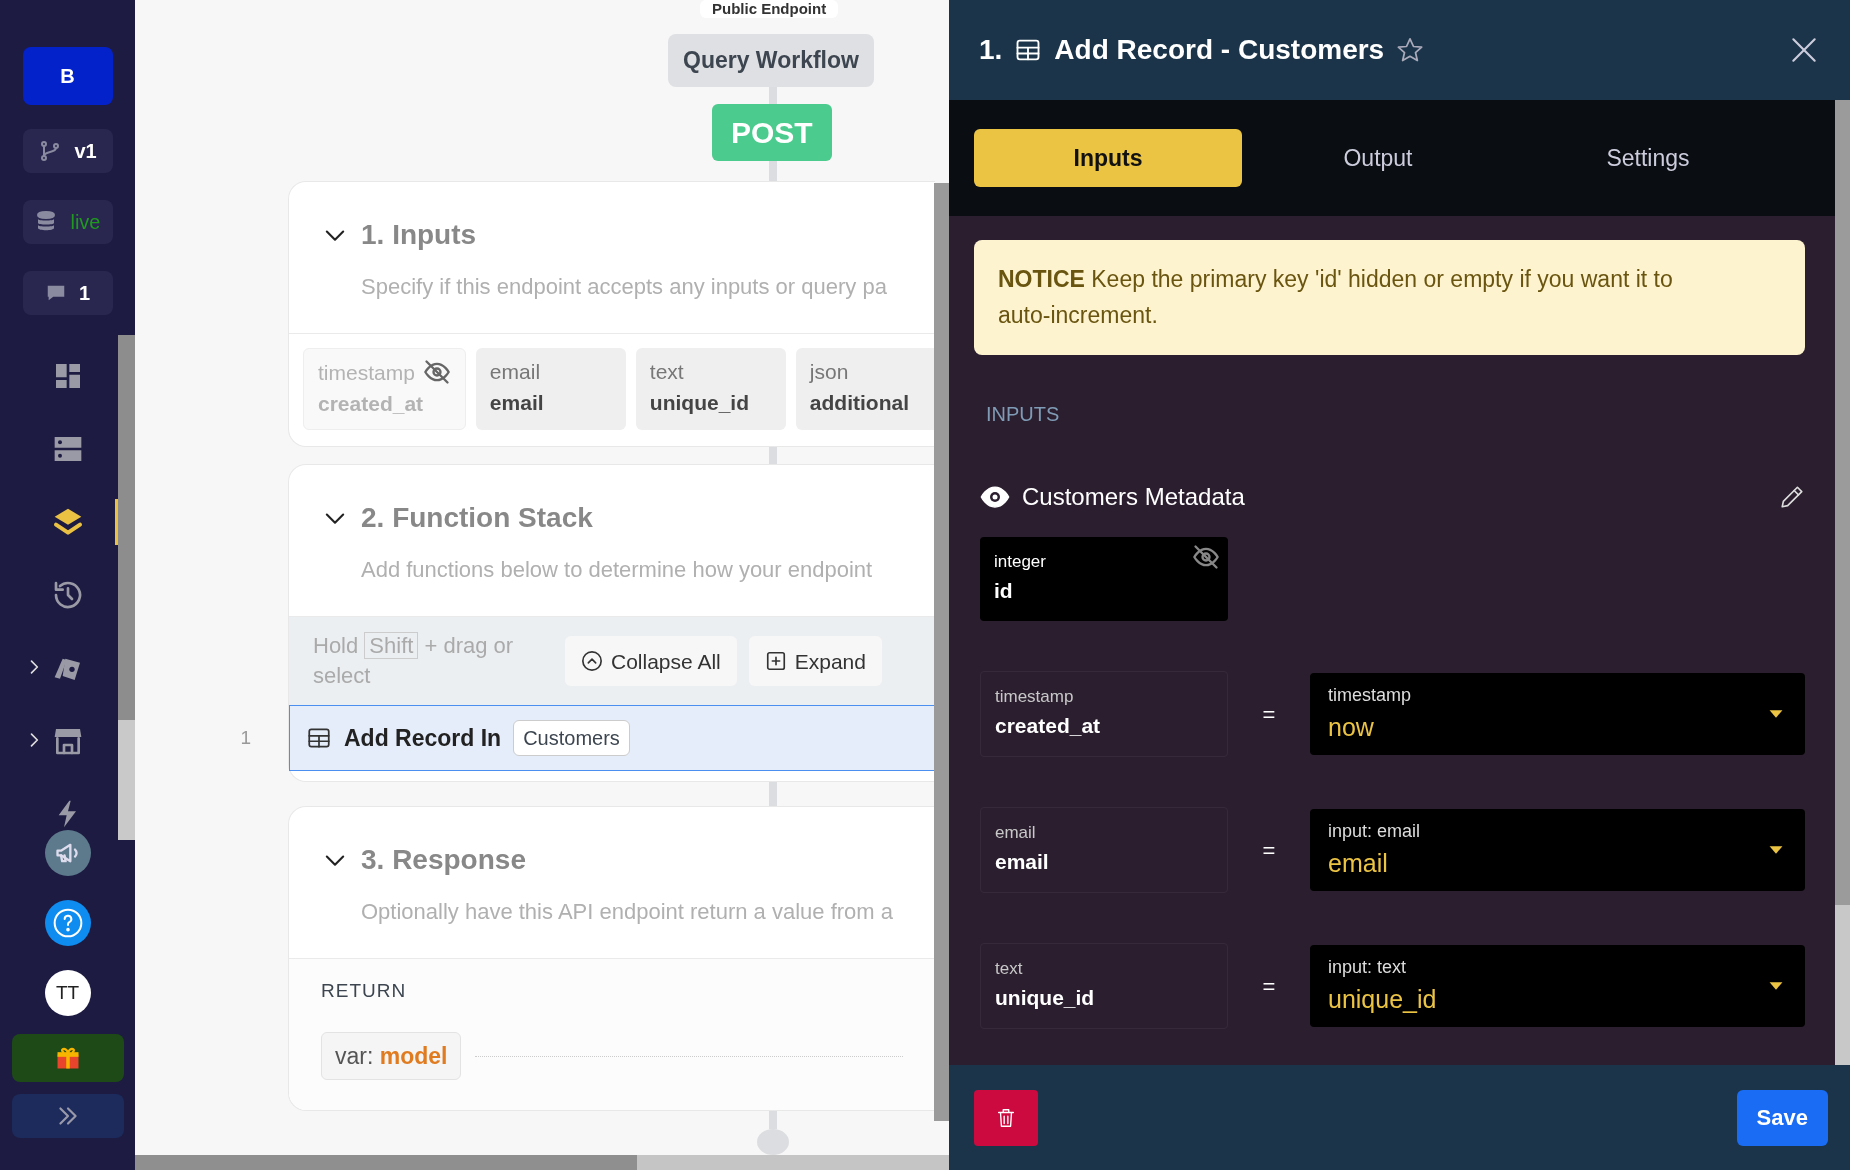 This screenshot has height=1170, width=1850. What do you see at coordinates (67, 76) in the screenshot?
I see `workspace-button: B` at bounding box center [67, 76].